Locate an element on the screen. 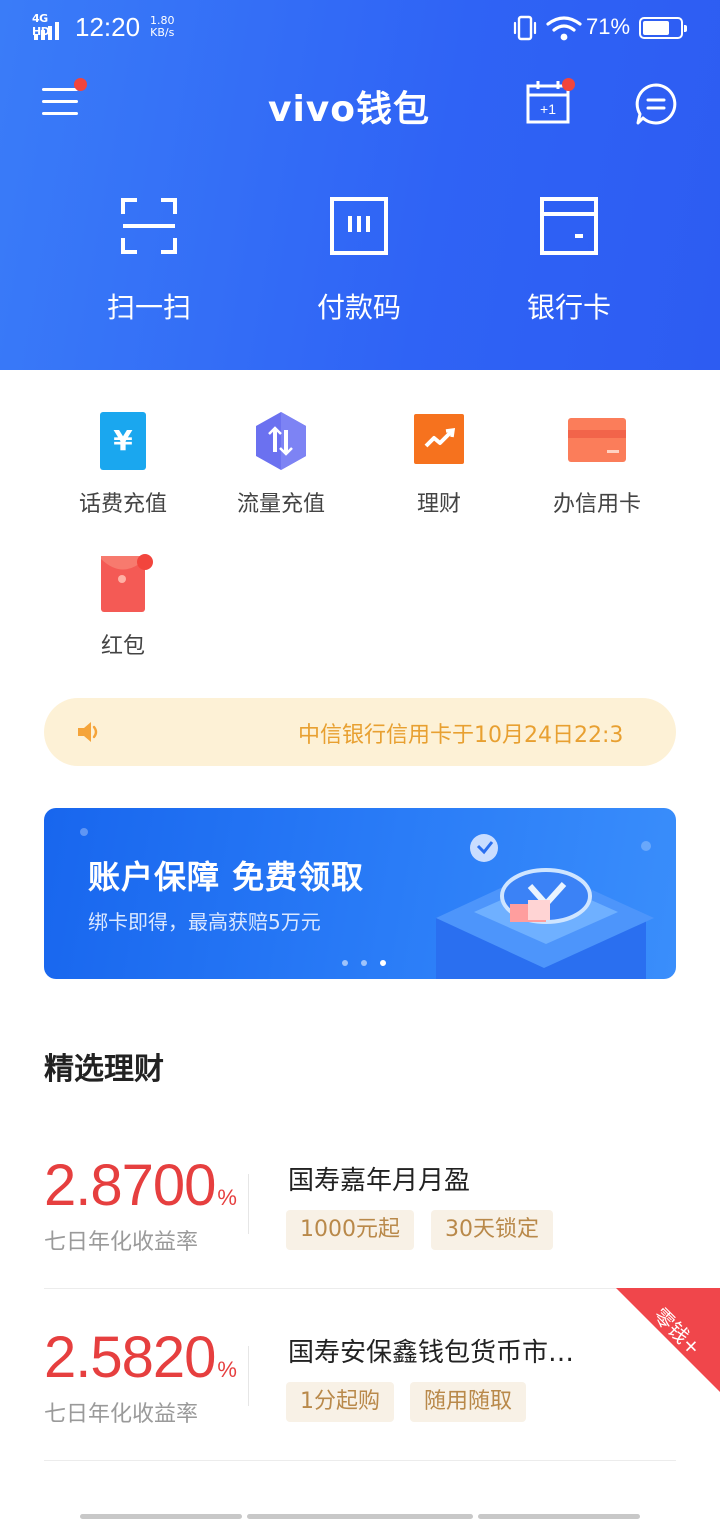 The height and width of the screenshot is (1520, 720). bank-card-icon is located at coordinates (569, 226).